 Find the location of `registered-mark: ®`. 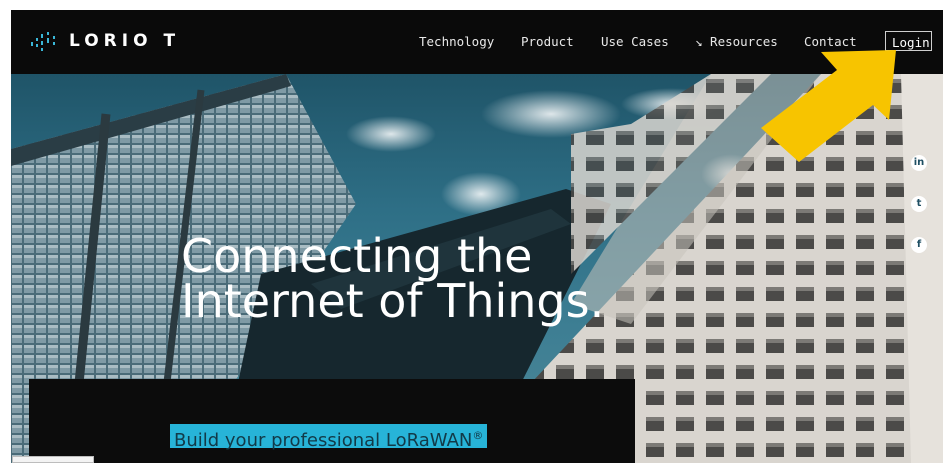

registered-mark: ® is located at coordinates (478, 435).